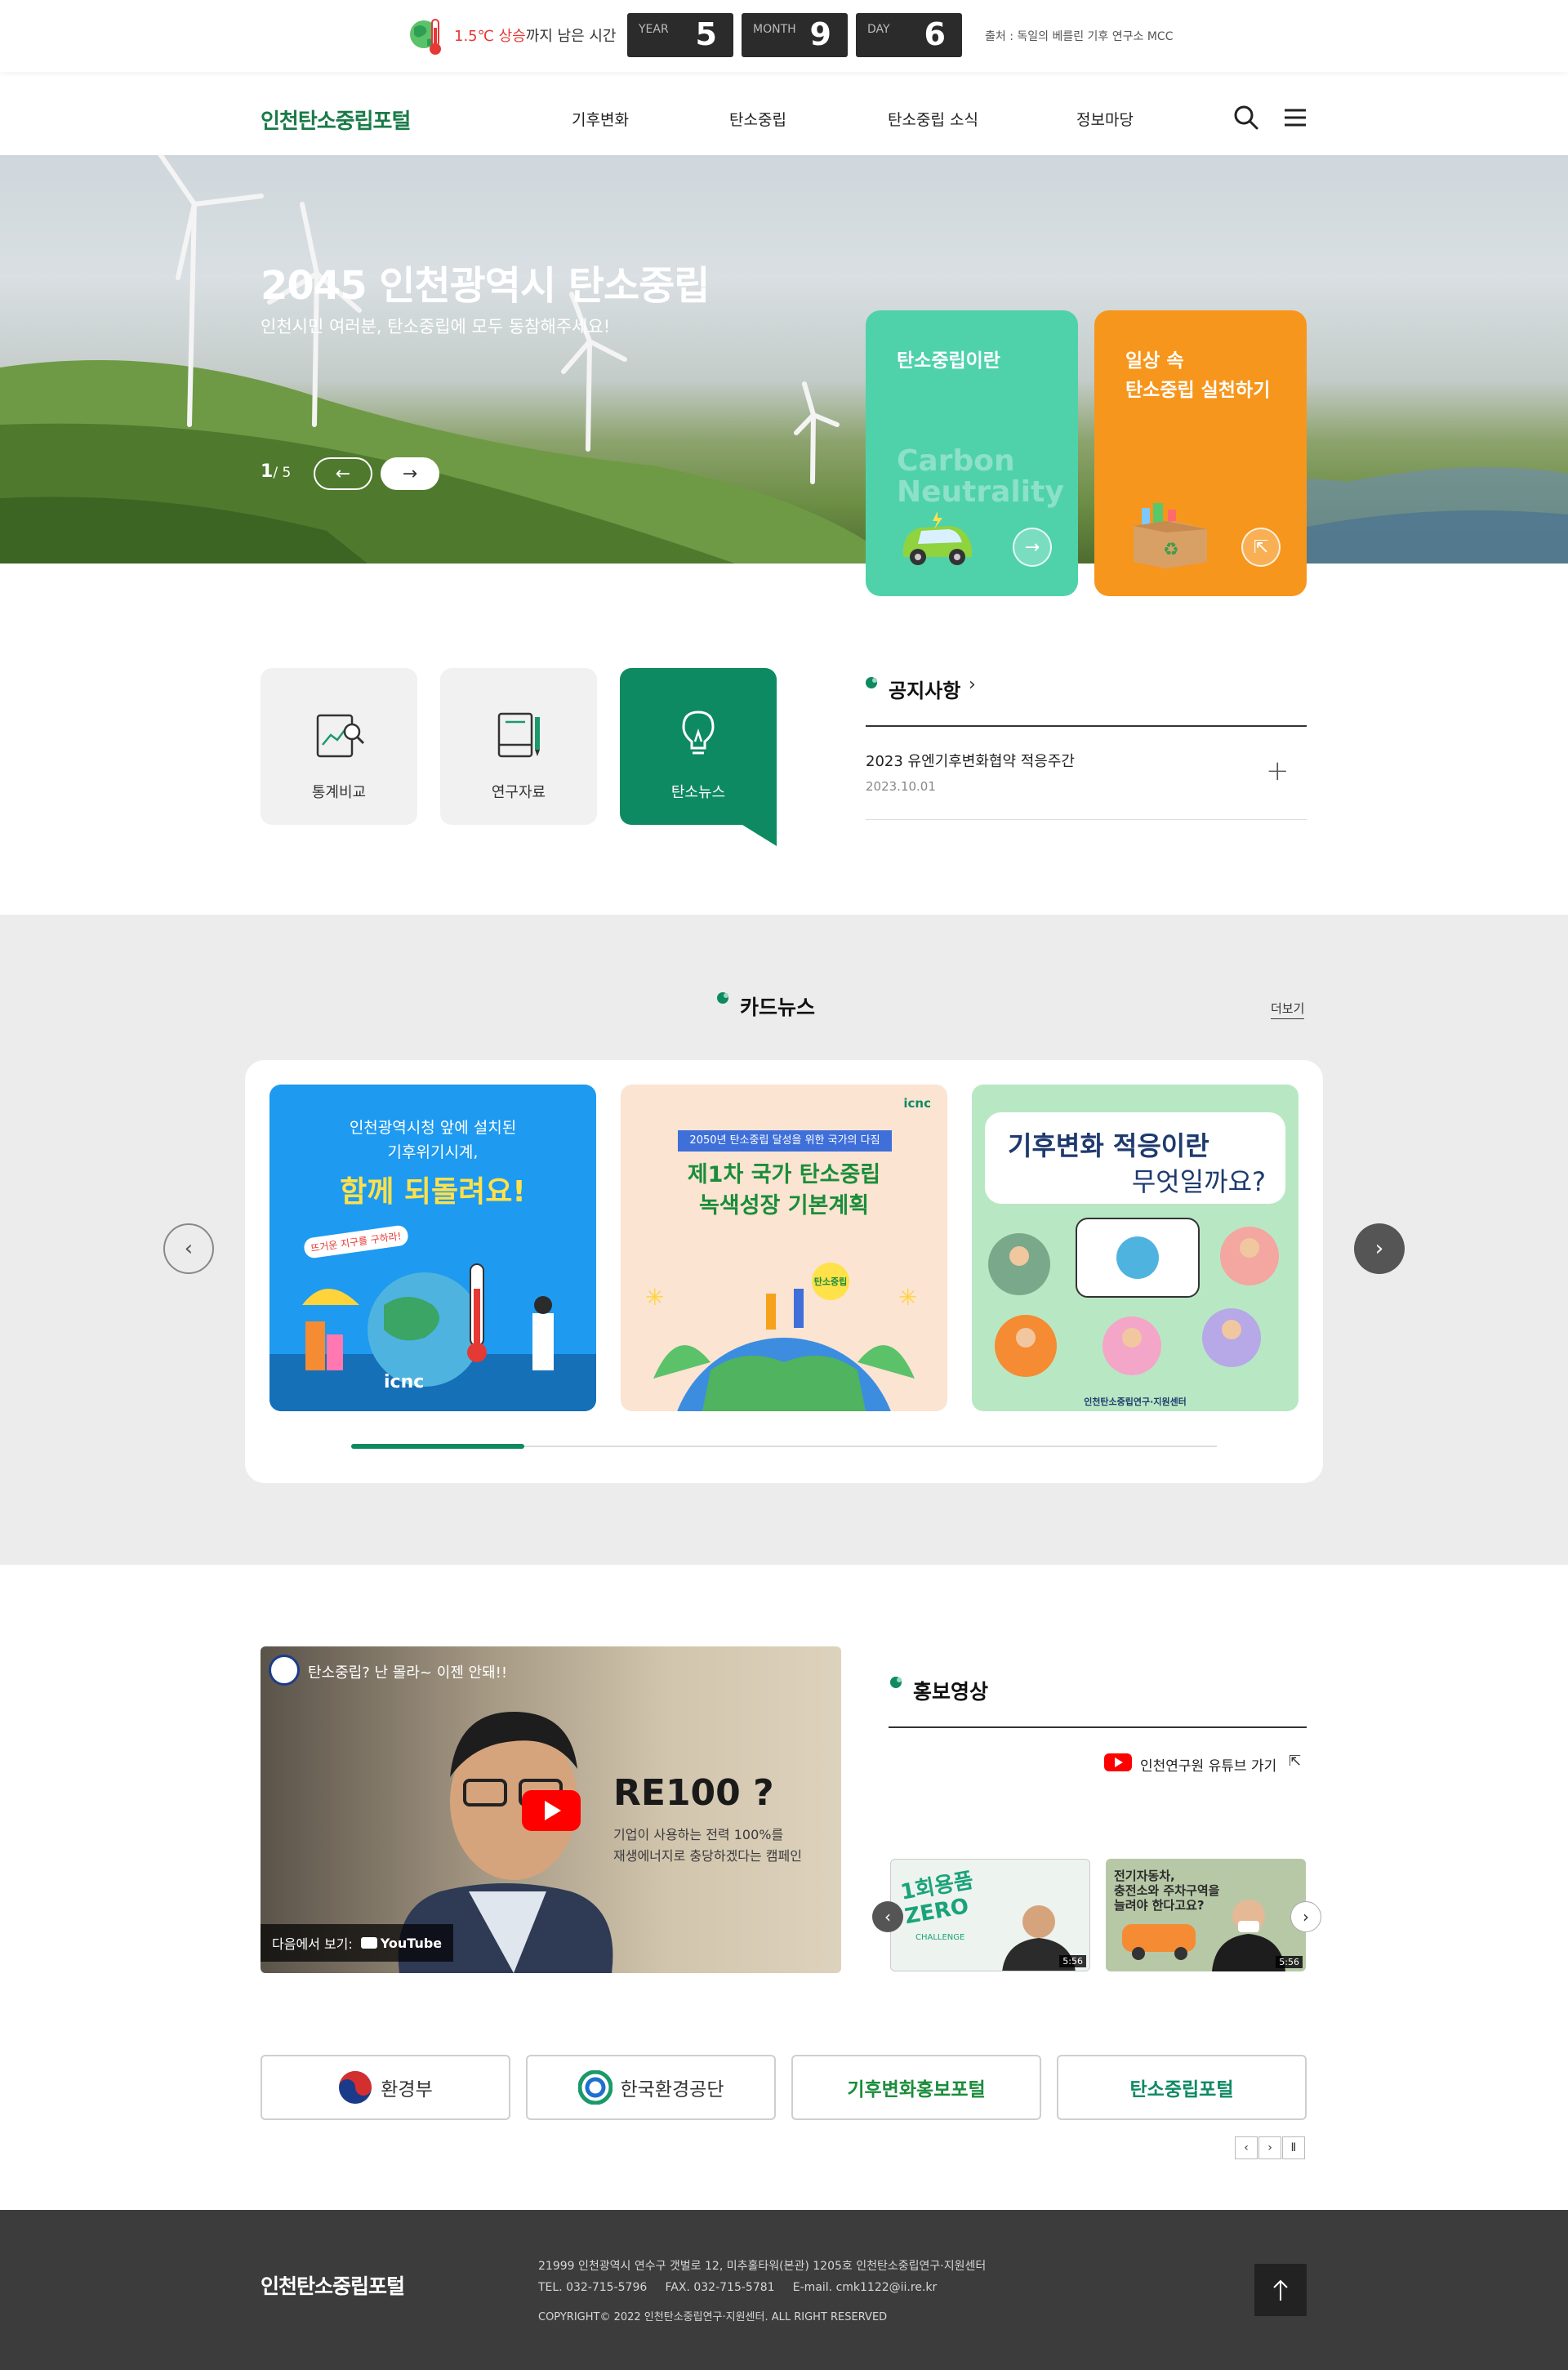 The width and height of the screenshot is (1568, 2370). What do you see at coordinates (401, 1943) in the screenshot?
I see `youtube-logo: YouTube` at bounding box center [401, 1943].